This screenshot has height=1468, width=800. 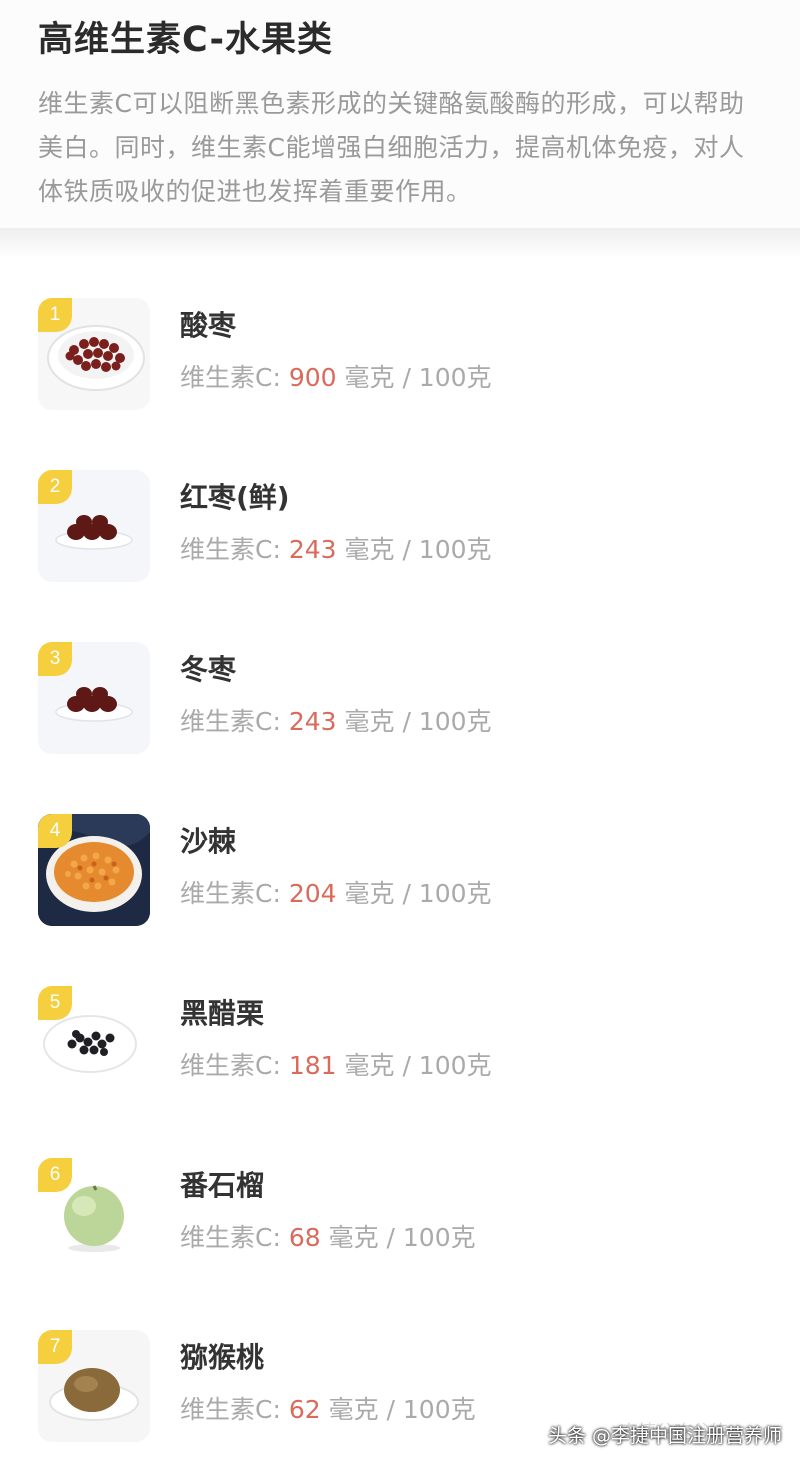 What do you see at coordinates (94, 870) in the screenshot?
I see `sea-buckthorn-bowl-icon: 4` at bounding box center [94, 870].